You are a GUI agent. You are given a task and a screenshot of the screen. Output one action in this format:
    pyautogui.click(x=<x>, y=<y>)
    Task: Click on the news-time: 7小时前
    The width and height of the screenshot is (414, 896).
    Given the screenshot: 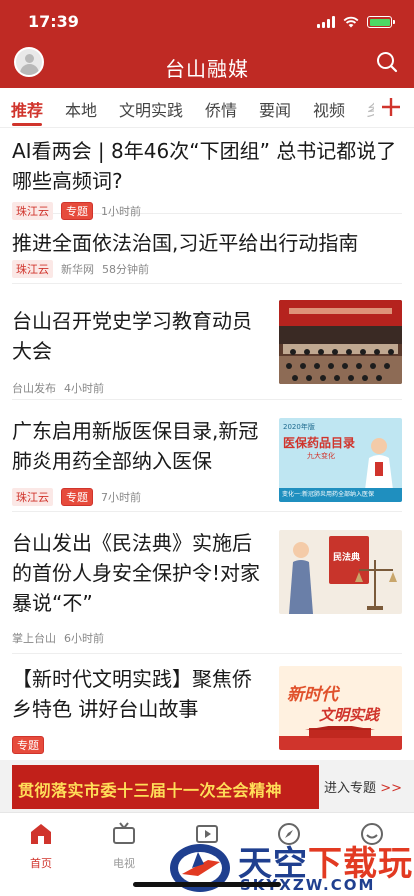 What is the action you would take?
    pyautogui.click(x=121, y=497)
    